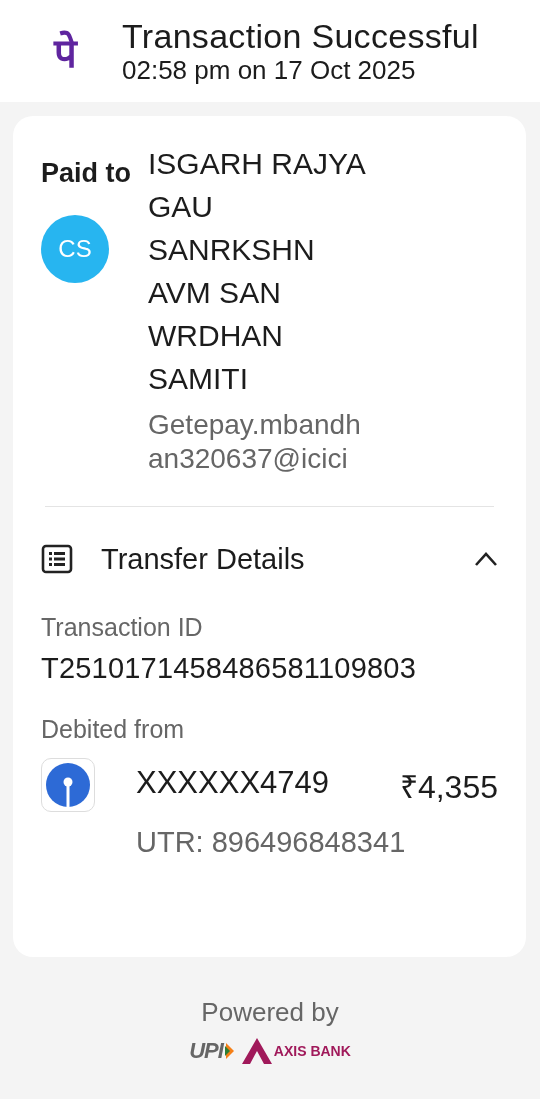 The image size is (540, 1099). Describe the element at coordinates (75, 249) in the screenshot. I see `avatar: CS` at that location.